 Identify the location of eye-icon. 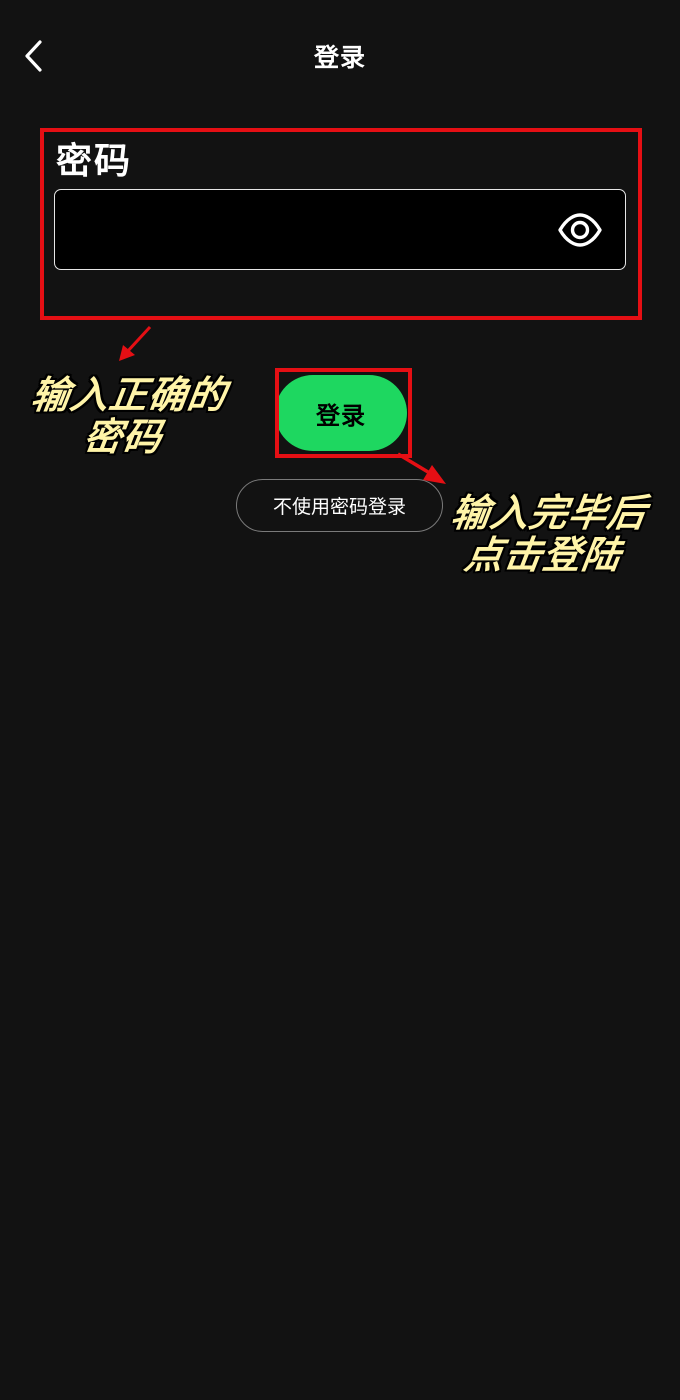
(580, 230).